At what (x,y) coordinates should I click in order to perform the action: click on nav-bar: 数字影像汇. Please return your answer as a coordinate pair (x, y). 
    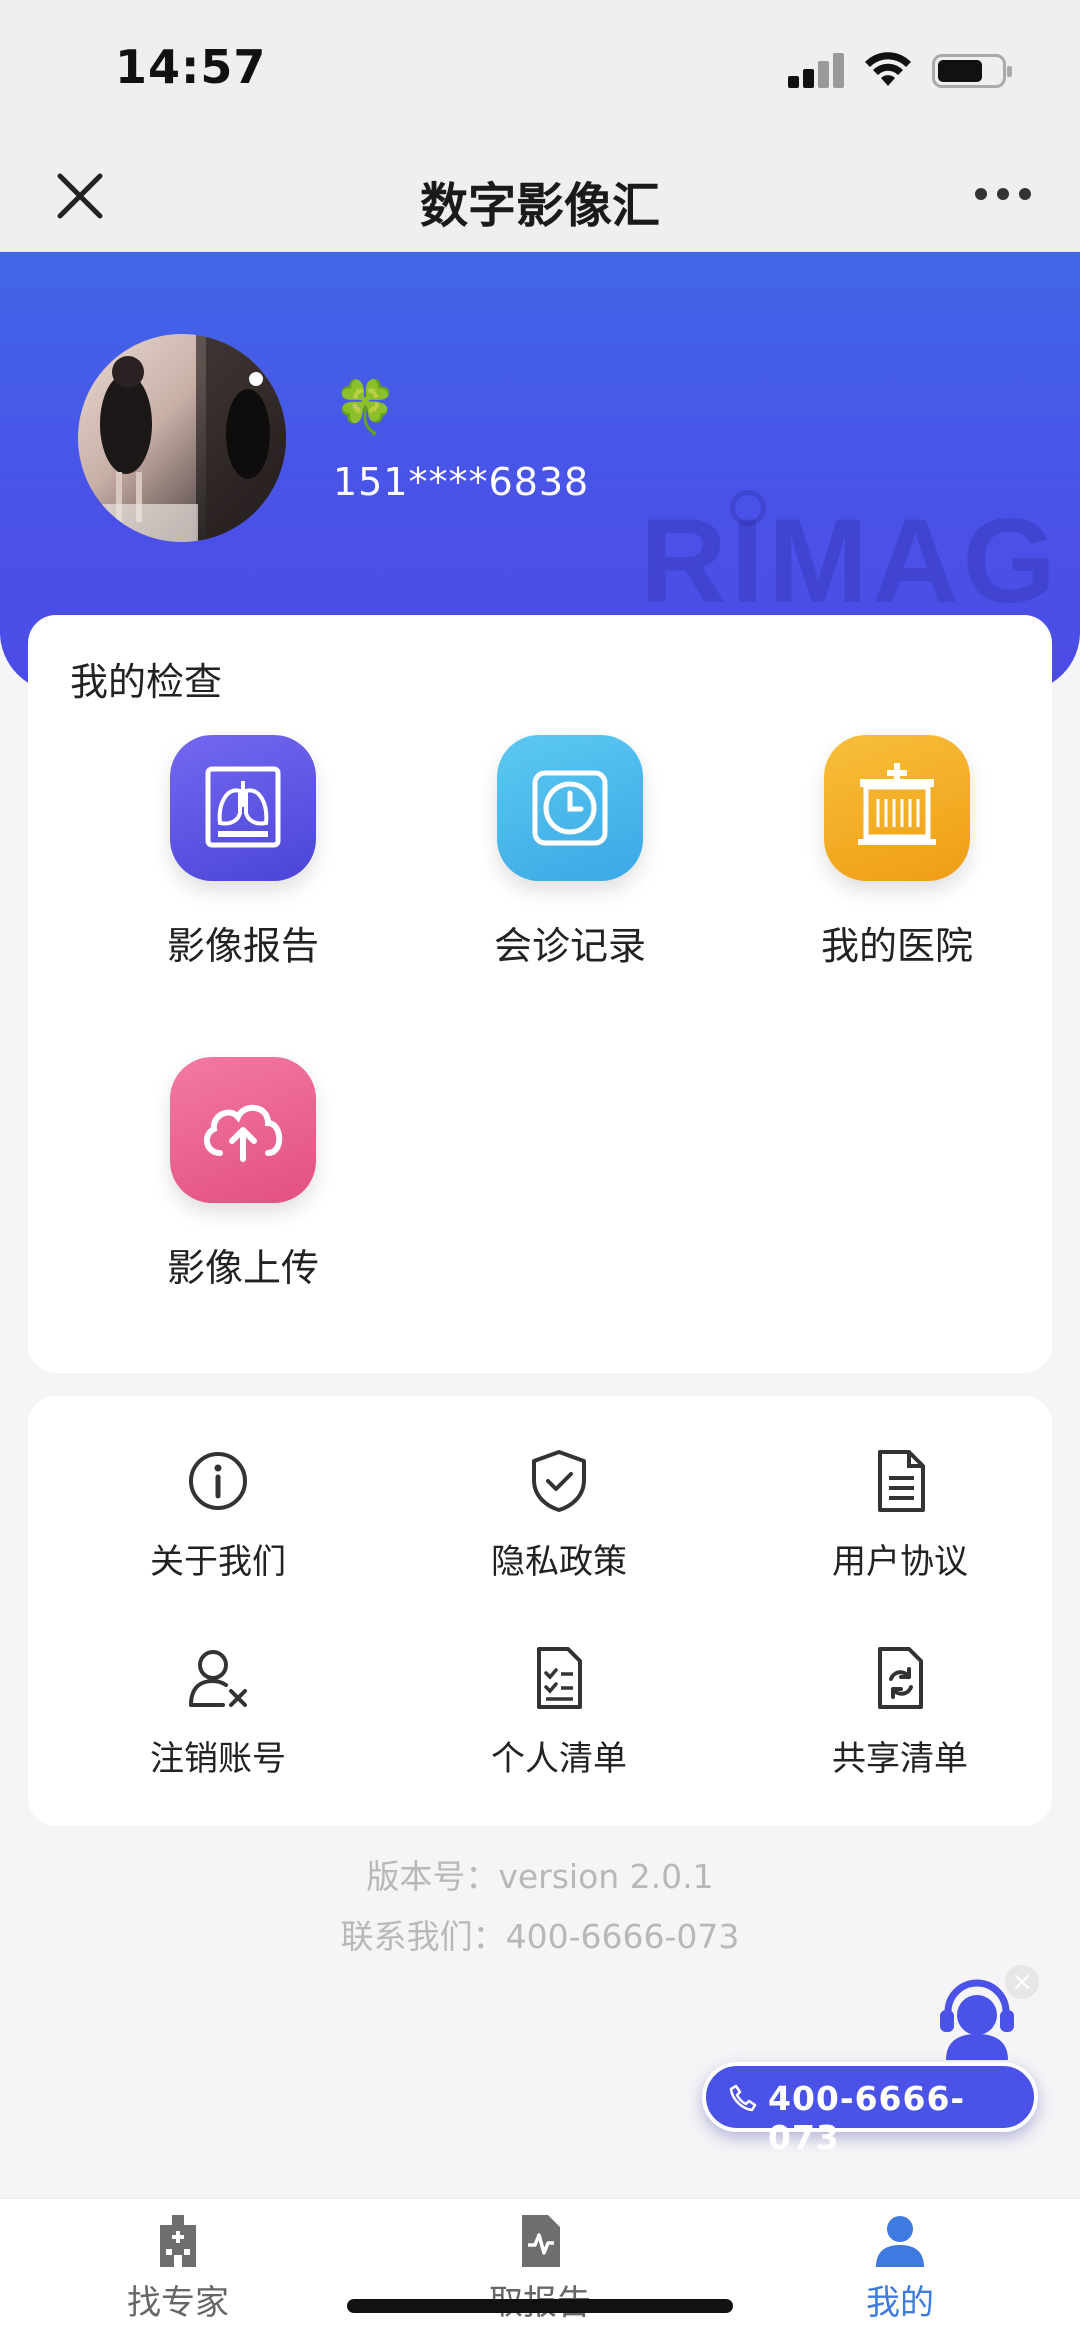
    Looking at the image, I should click on (540, 196).